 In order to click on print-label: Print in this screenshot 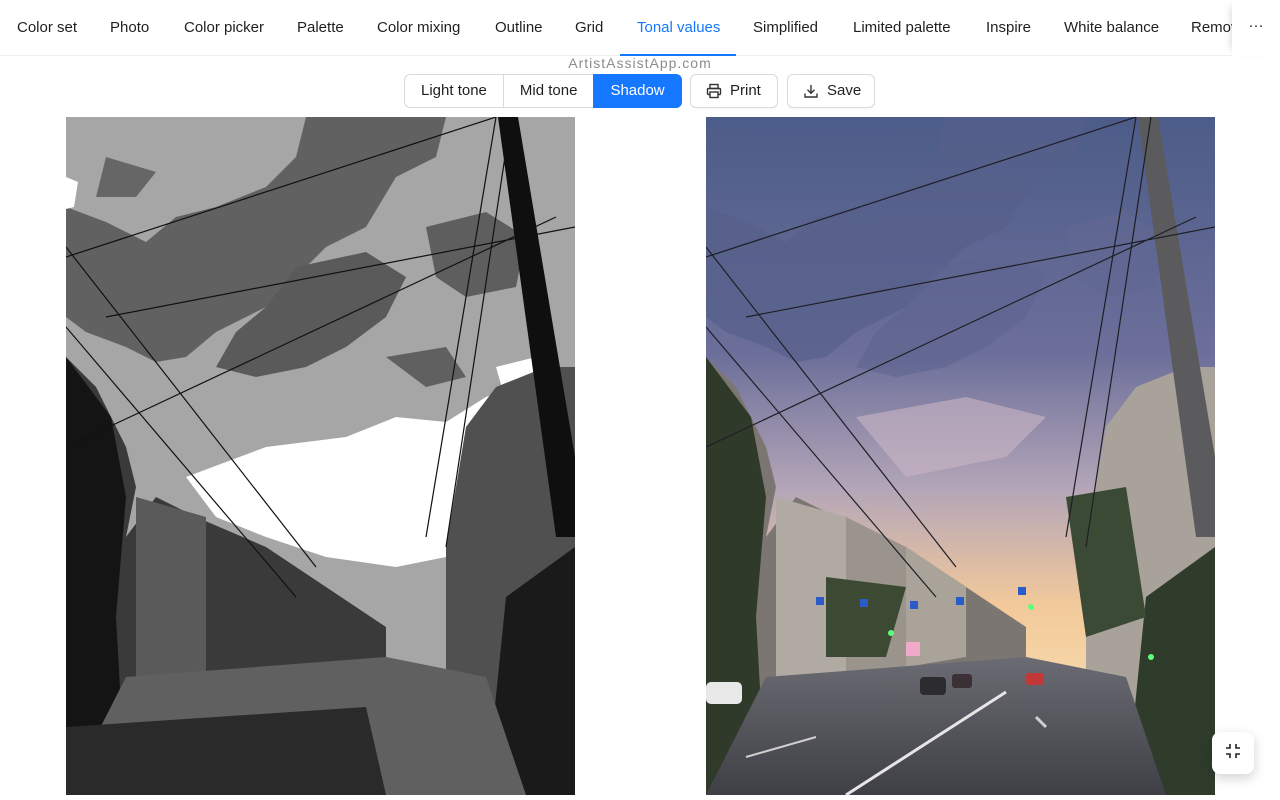, I will do `click(745, 90)`.